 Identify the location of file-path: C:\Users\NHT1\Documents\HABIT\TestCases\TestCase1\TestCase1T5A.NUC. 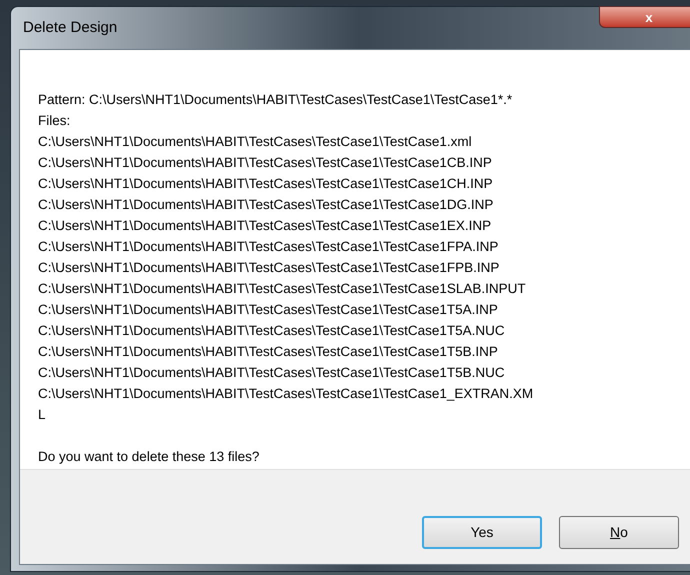
(271, 331).